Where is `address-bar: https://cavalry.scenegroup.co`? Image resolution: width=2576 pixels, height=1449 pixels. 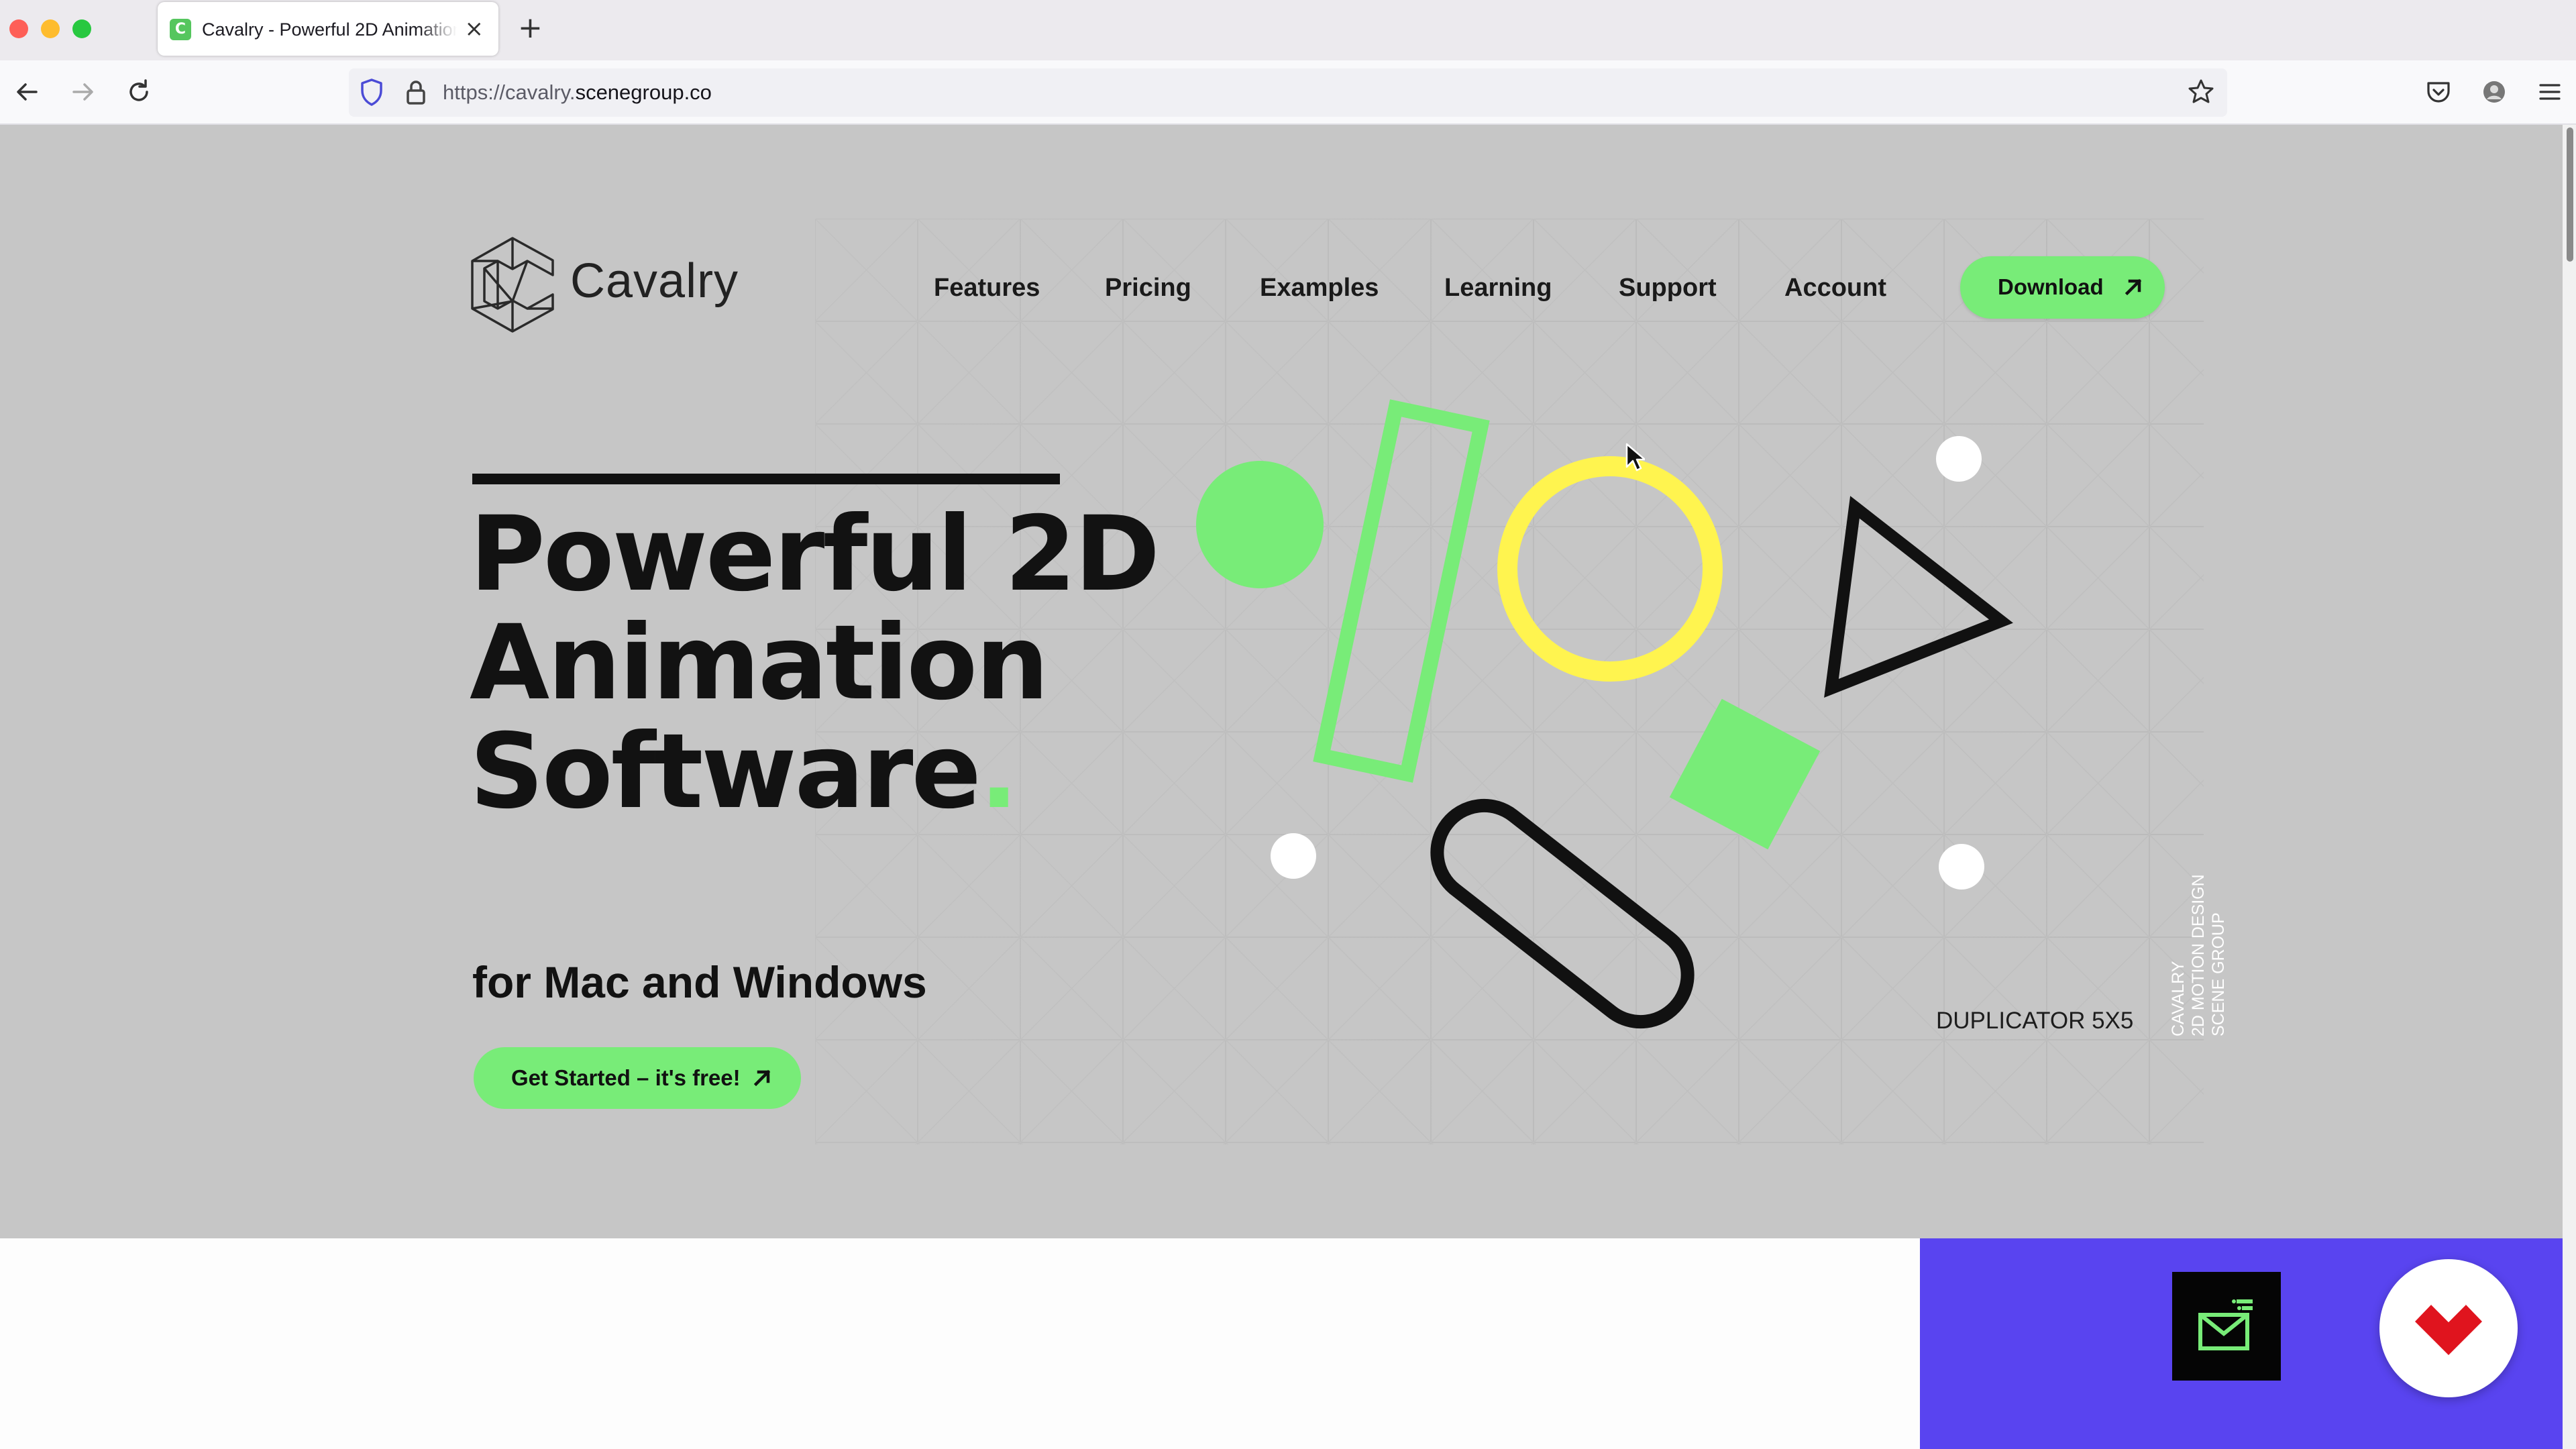
address-bar: https://cavalry.scenegroup.co is located at coordinates (1288, 92).